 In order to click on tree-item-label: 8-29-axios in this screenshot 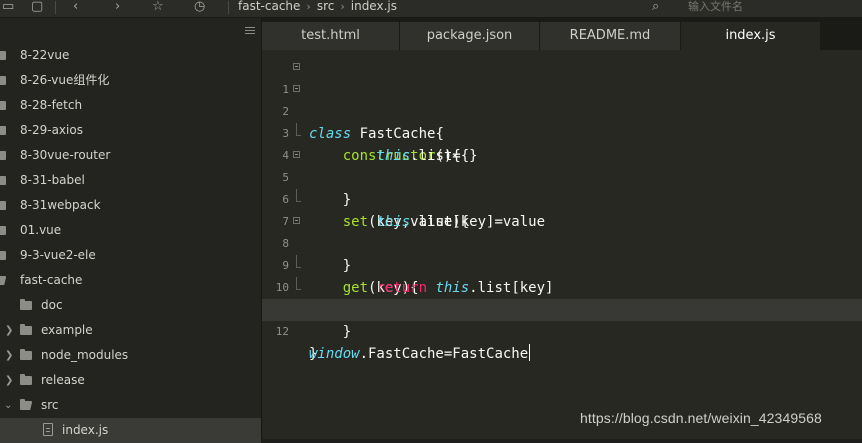, I will do `click(51, 130)`.